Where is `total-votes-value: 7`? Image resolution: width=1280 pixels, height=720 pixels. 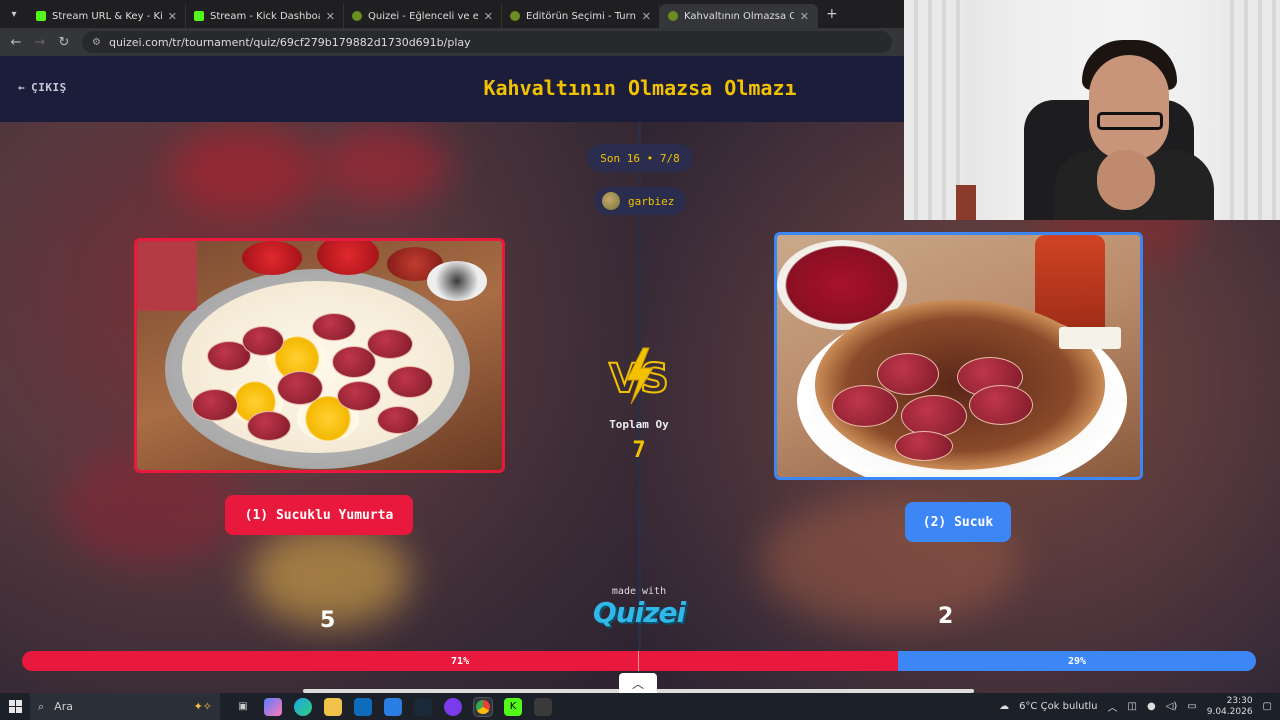 total-votes-value: 7 is located at coordinates (639, 450).